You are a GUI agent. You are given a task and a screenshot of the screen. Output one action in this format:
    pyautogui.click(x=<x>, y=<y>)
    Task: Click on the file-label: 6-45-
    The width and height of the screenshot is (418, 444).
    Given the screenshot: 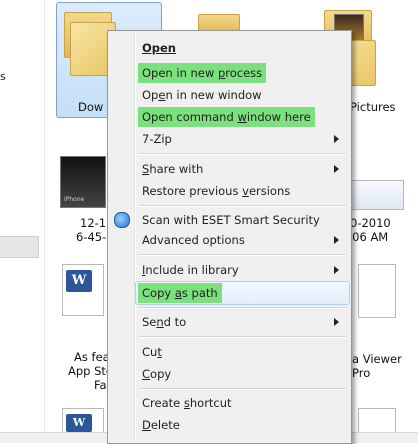 What is the action you would take?
    pyautogui.click(x=91, y=237)
    